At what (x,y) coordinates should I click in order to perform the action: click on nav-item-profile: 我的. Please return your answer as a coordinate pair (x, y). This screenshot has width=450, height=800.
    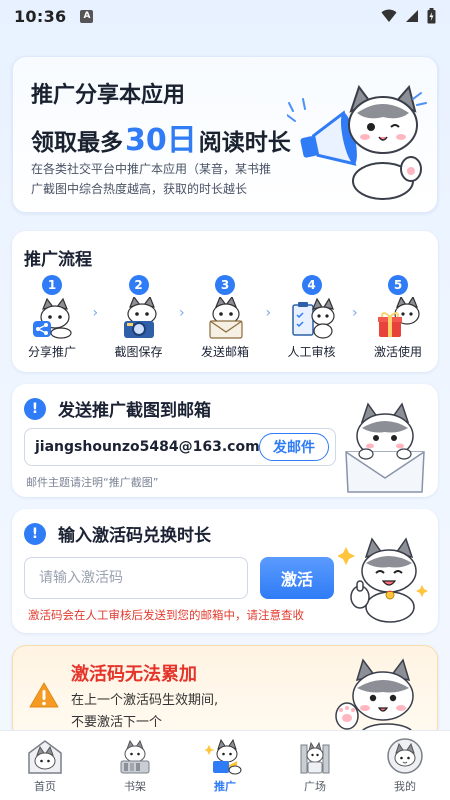
    Looking at the image, I should click on (405, 765).